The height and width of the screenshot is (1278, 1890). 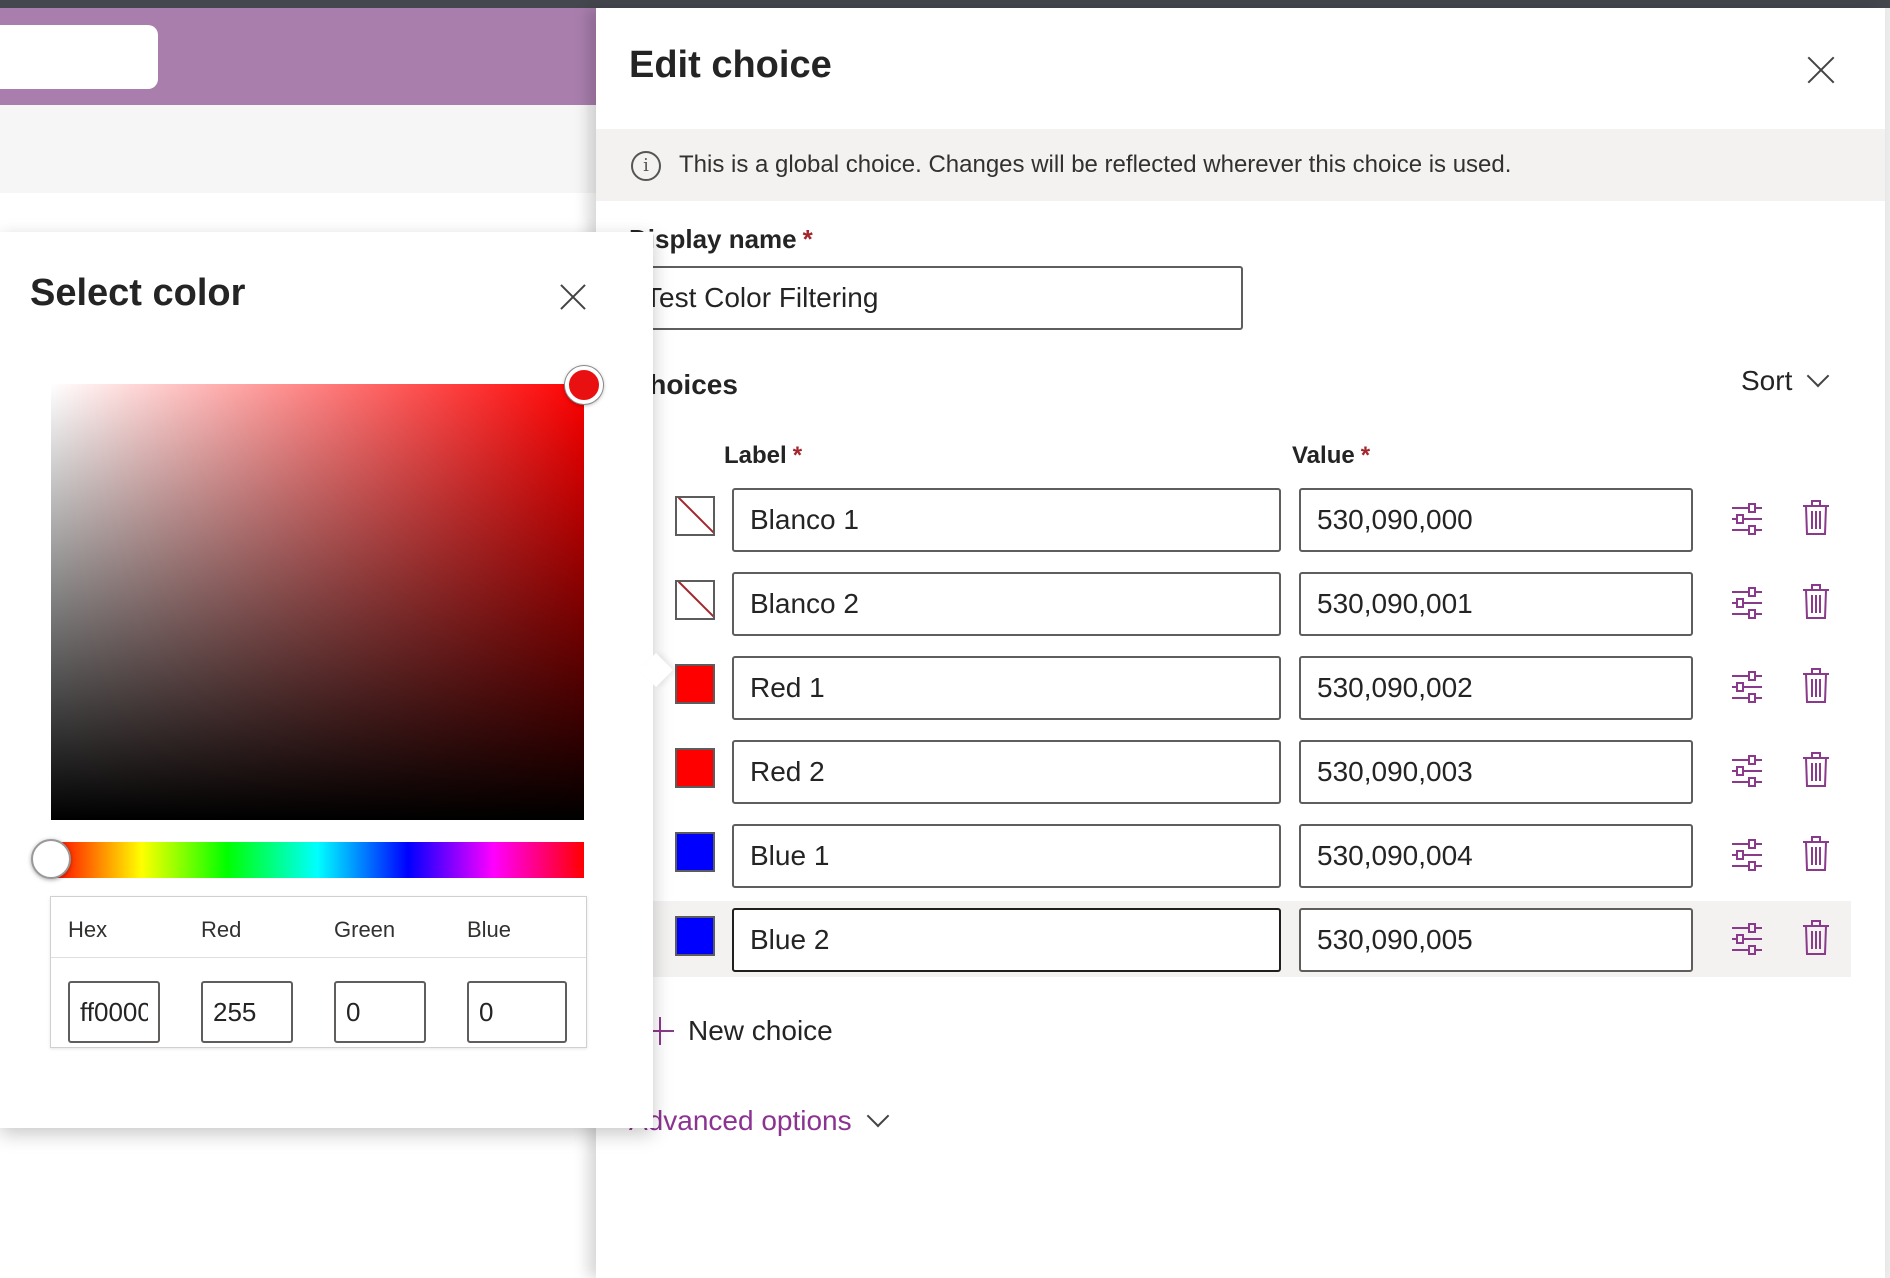 I want to click on display-name-label-text: Display name, so click(x=713, y=239).